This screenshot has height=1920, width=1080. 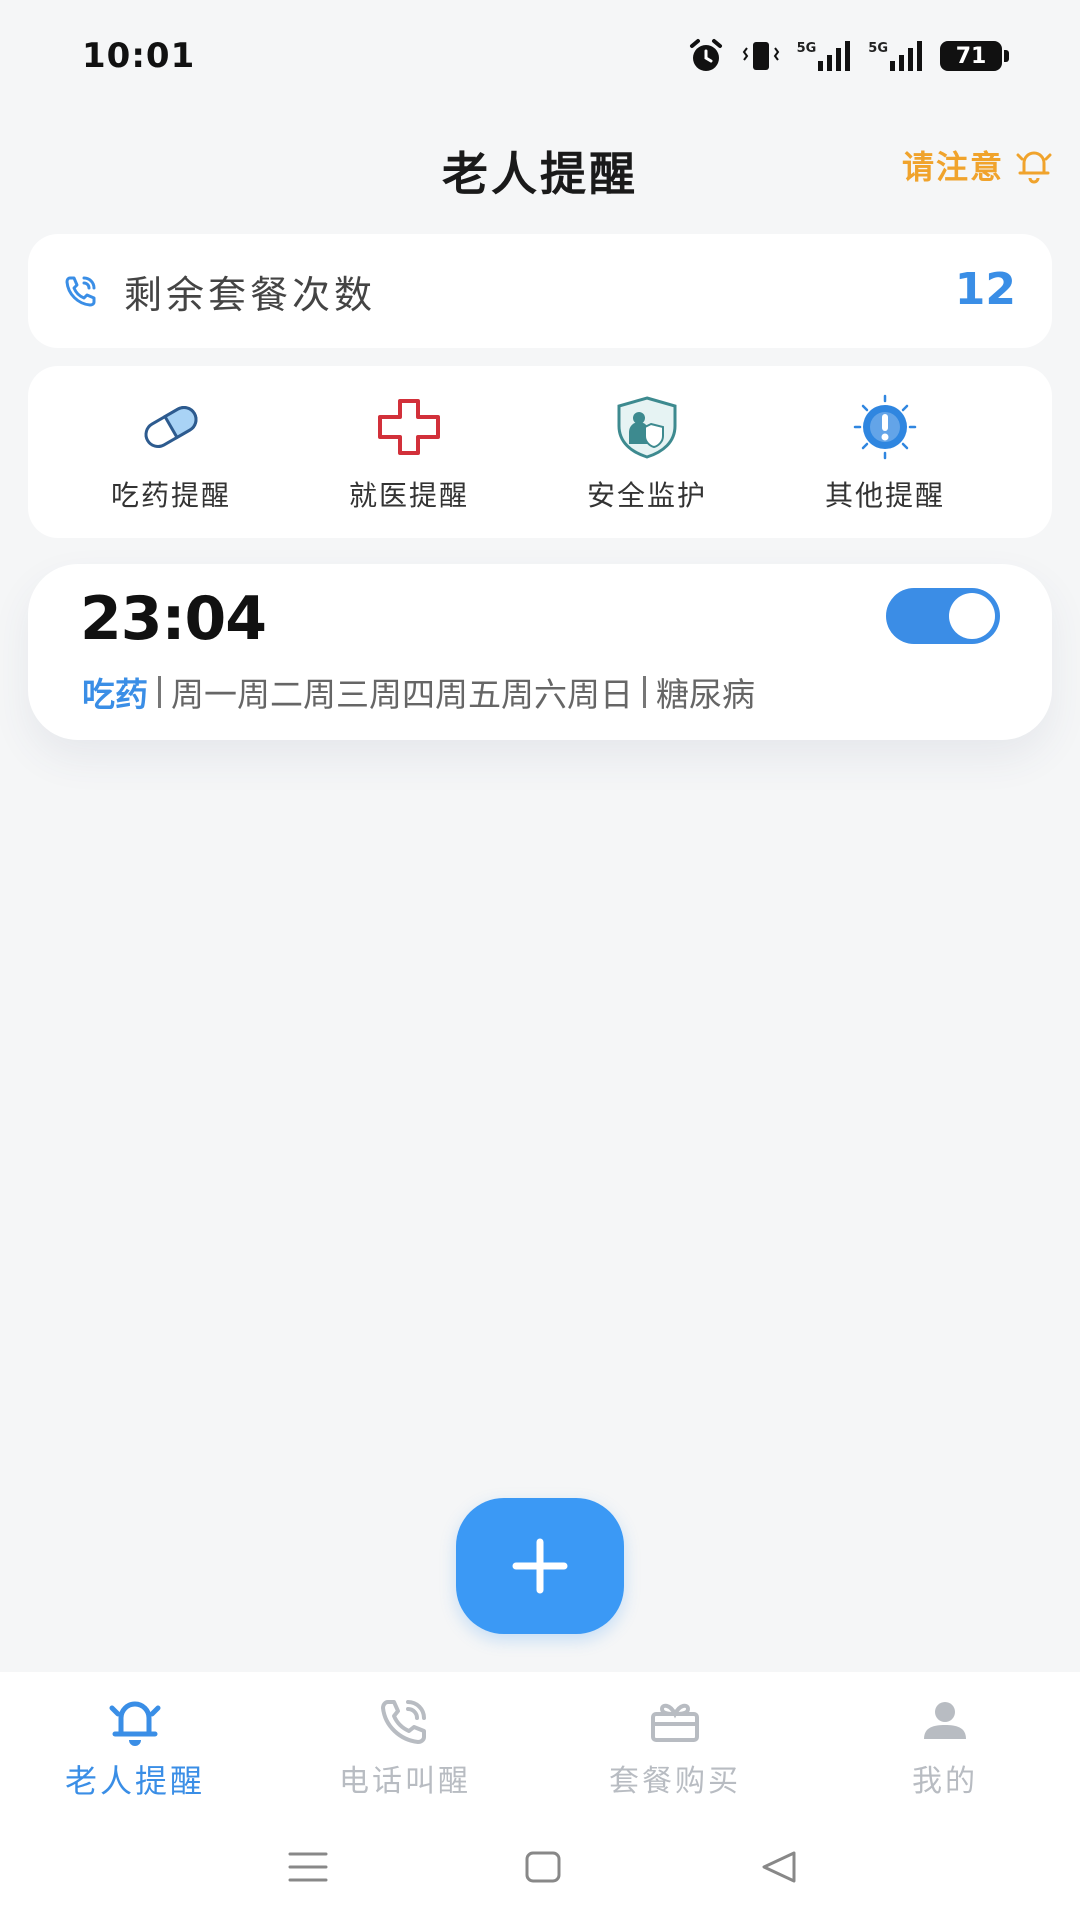 What do you see at coordinates (540, 165) in the screenshot?
I see `header: 老人提醒 请注意` at bounding box center [540, 165].